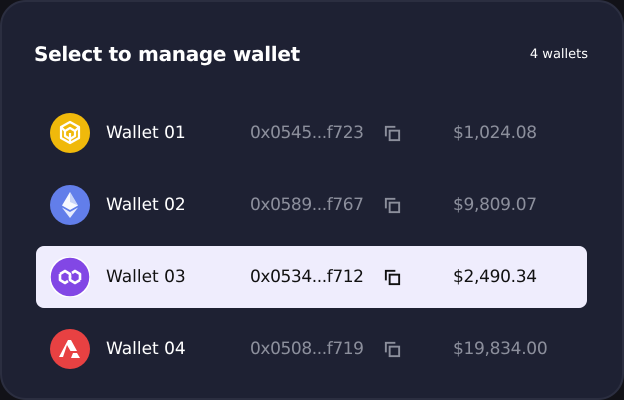  Describe the element at coordinates (495, 277) in the screenshot. I see `wallet-balance: $2,490.34` at that location.